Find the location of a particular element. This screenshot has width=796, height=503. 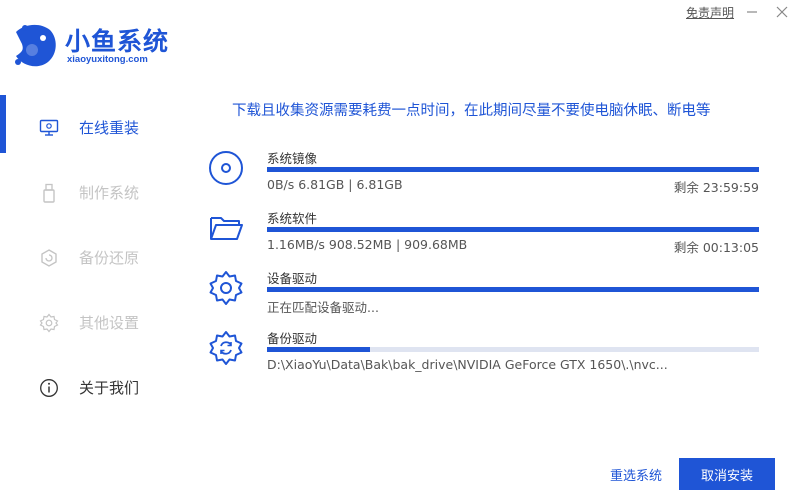

cancel-install-button: 取消安装 is located at coordinates (727, 474).